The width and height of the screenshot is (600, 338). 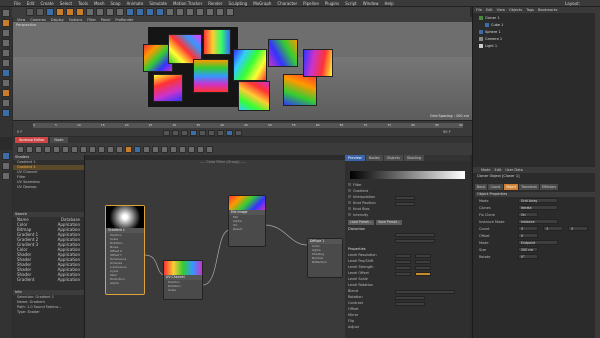 I want to click on viewport-menu-view: View, so click(x=21, y=20).